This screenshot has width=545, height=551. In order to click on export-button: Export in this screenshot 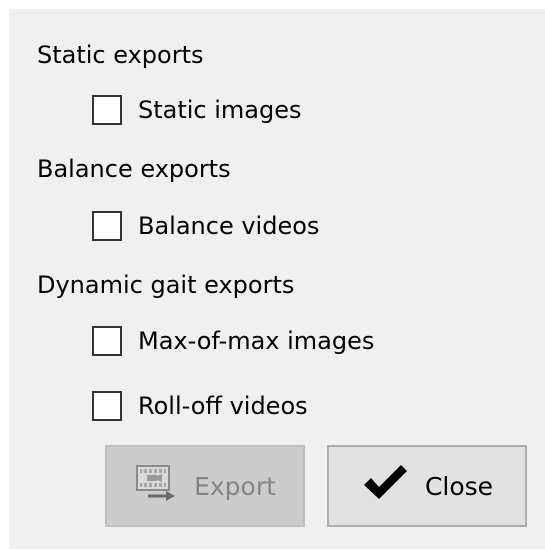, I will do `click(205, 486)`.